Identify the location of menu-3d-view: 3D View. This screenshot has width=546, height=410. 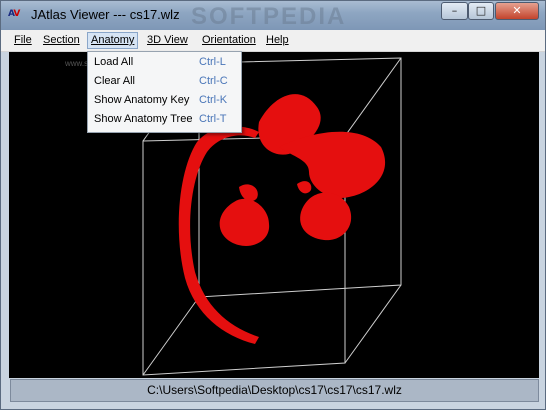
(167, 40).